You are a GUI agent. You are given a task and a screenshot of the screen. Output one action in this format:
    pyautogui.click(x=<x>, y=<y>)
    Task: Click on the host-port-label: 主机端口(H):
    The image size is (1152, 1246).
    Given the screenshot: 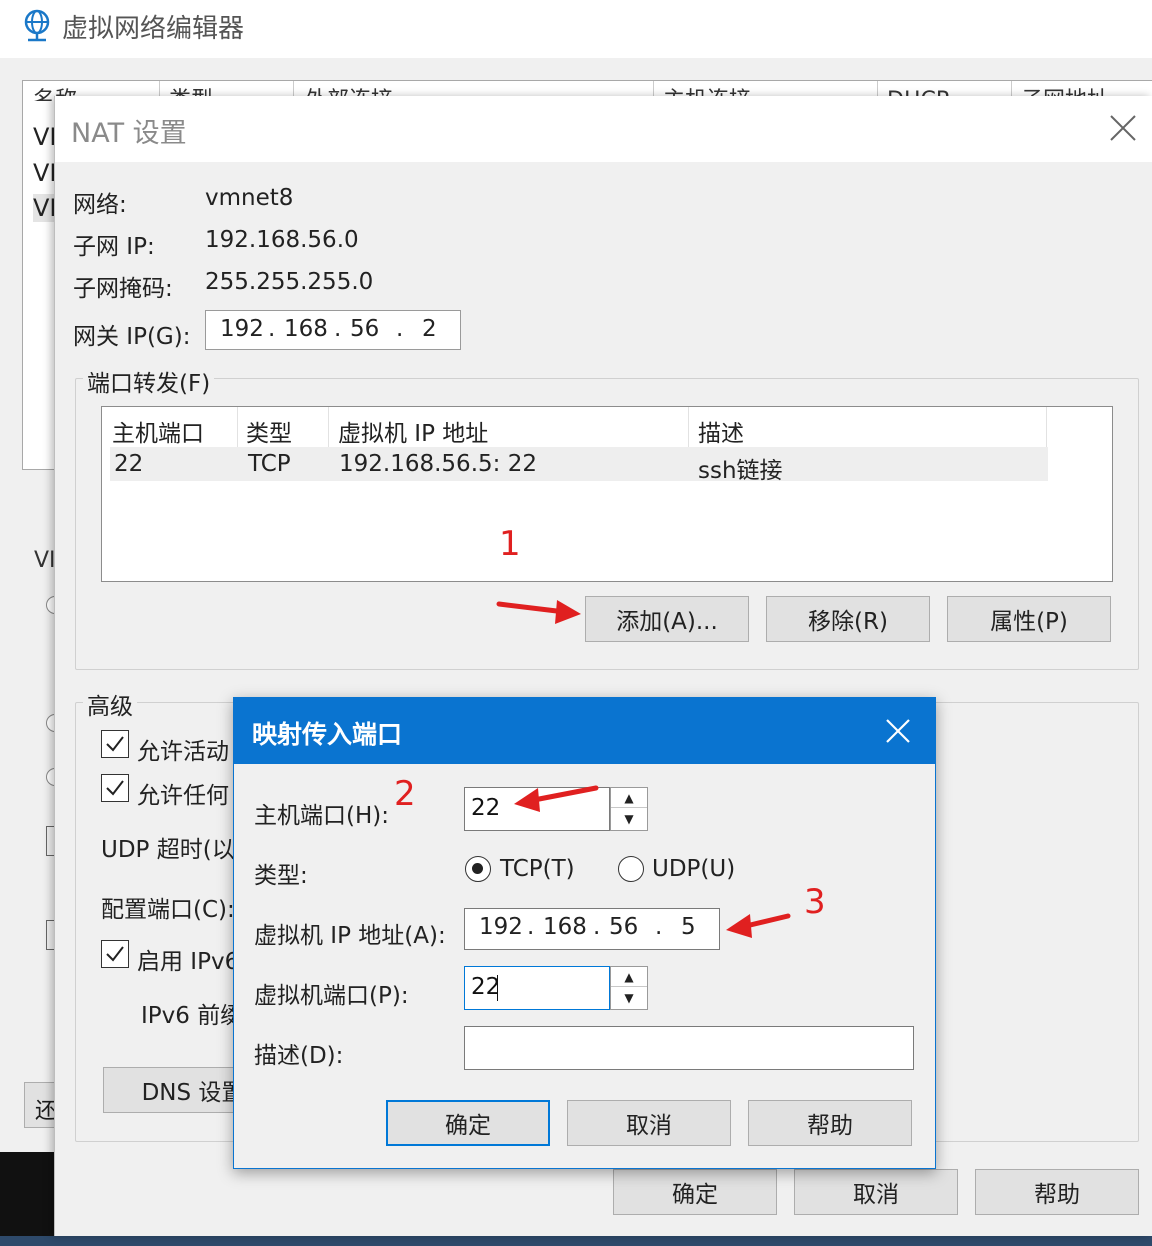 What is the action you would take?
    pyautogui.click(x=321, y=816)
    